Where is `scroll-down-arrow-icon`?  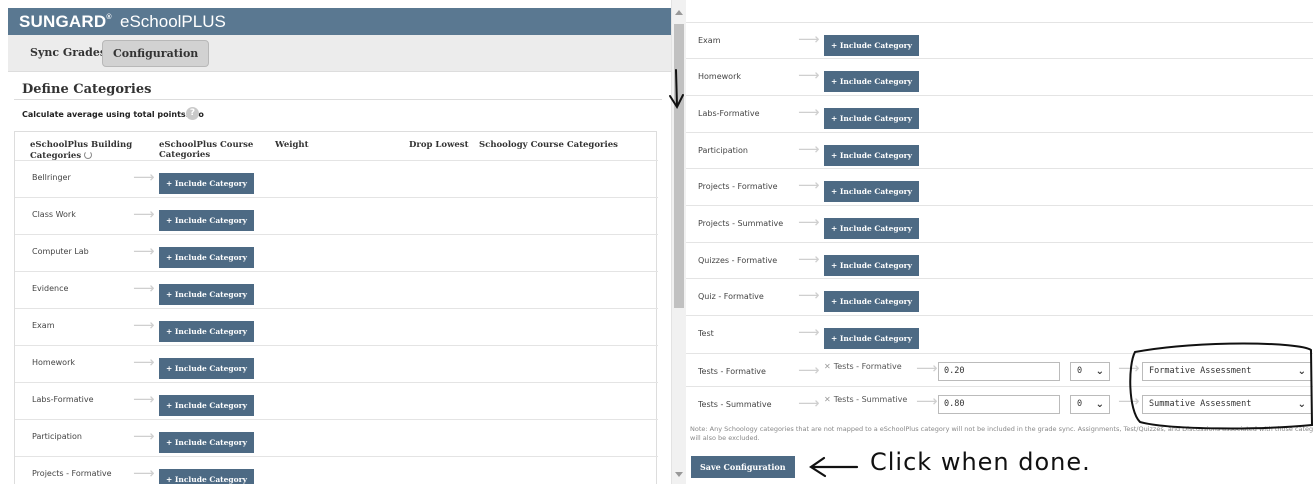 scroll-down-arrow-icon is located at coordinates (679, 474).